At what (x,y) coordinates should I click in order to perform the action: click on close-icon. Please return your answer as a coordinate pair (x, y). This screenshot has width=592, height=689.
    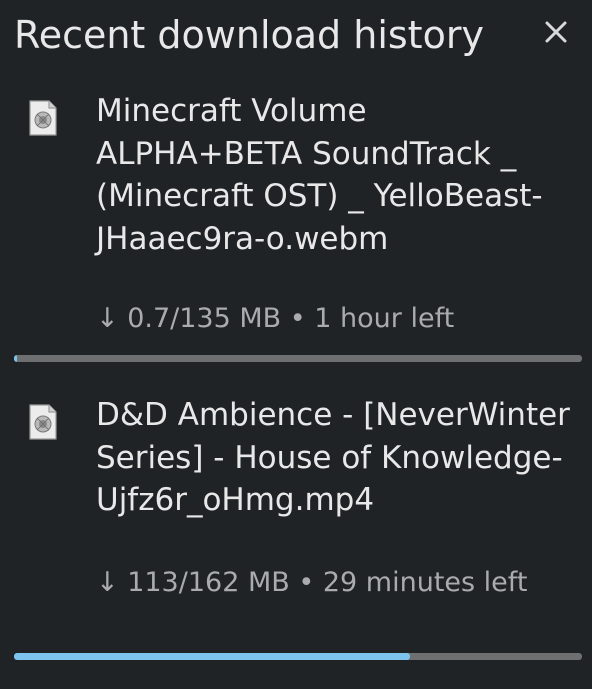
    Looking at the image, I should click on (556, 32).